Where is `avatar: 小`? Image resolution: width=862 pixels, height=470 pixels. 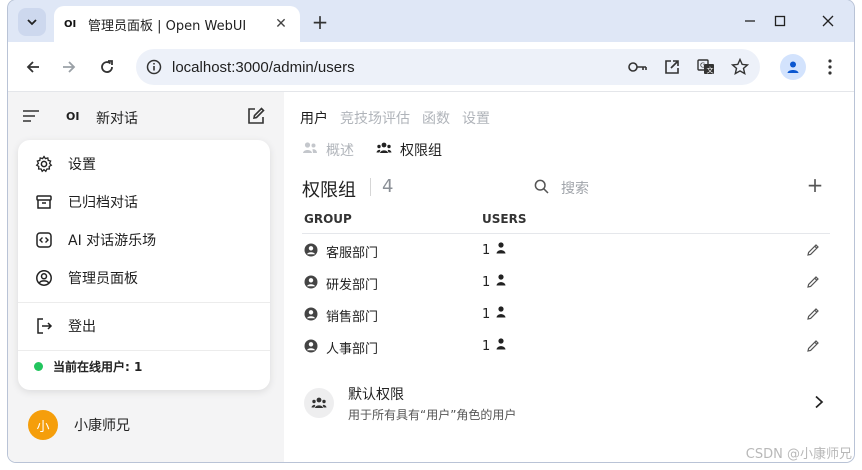
avatar: 小 is located at coordinates (43, 425).